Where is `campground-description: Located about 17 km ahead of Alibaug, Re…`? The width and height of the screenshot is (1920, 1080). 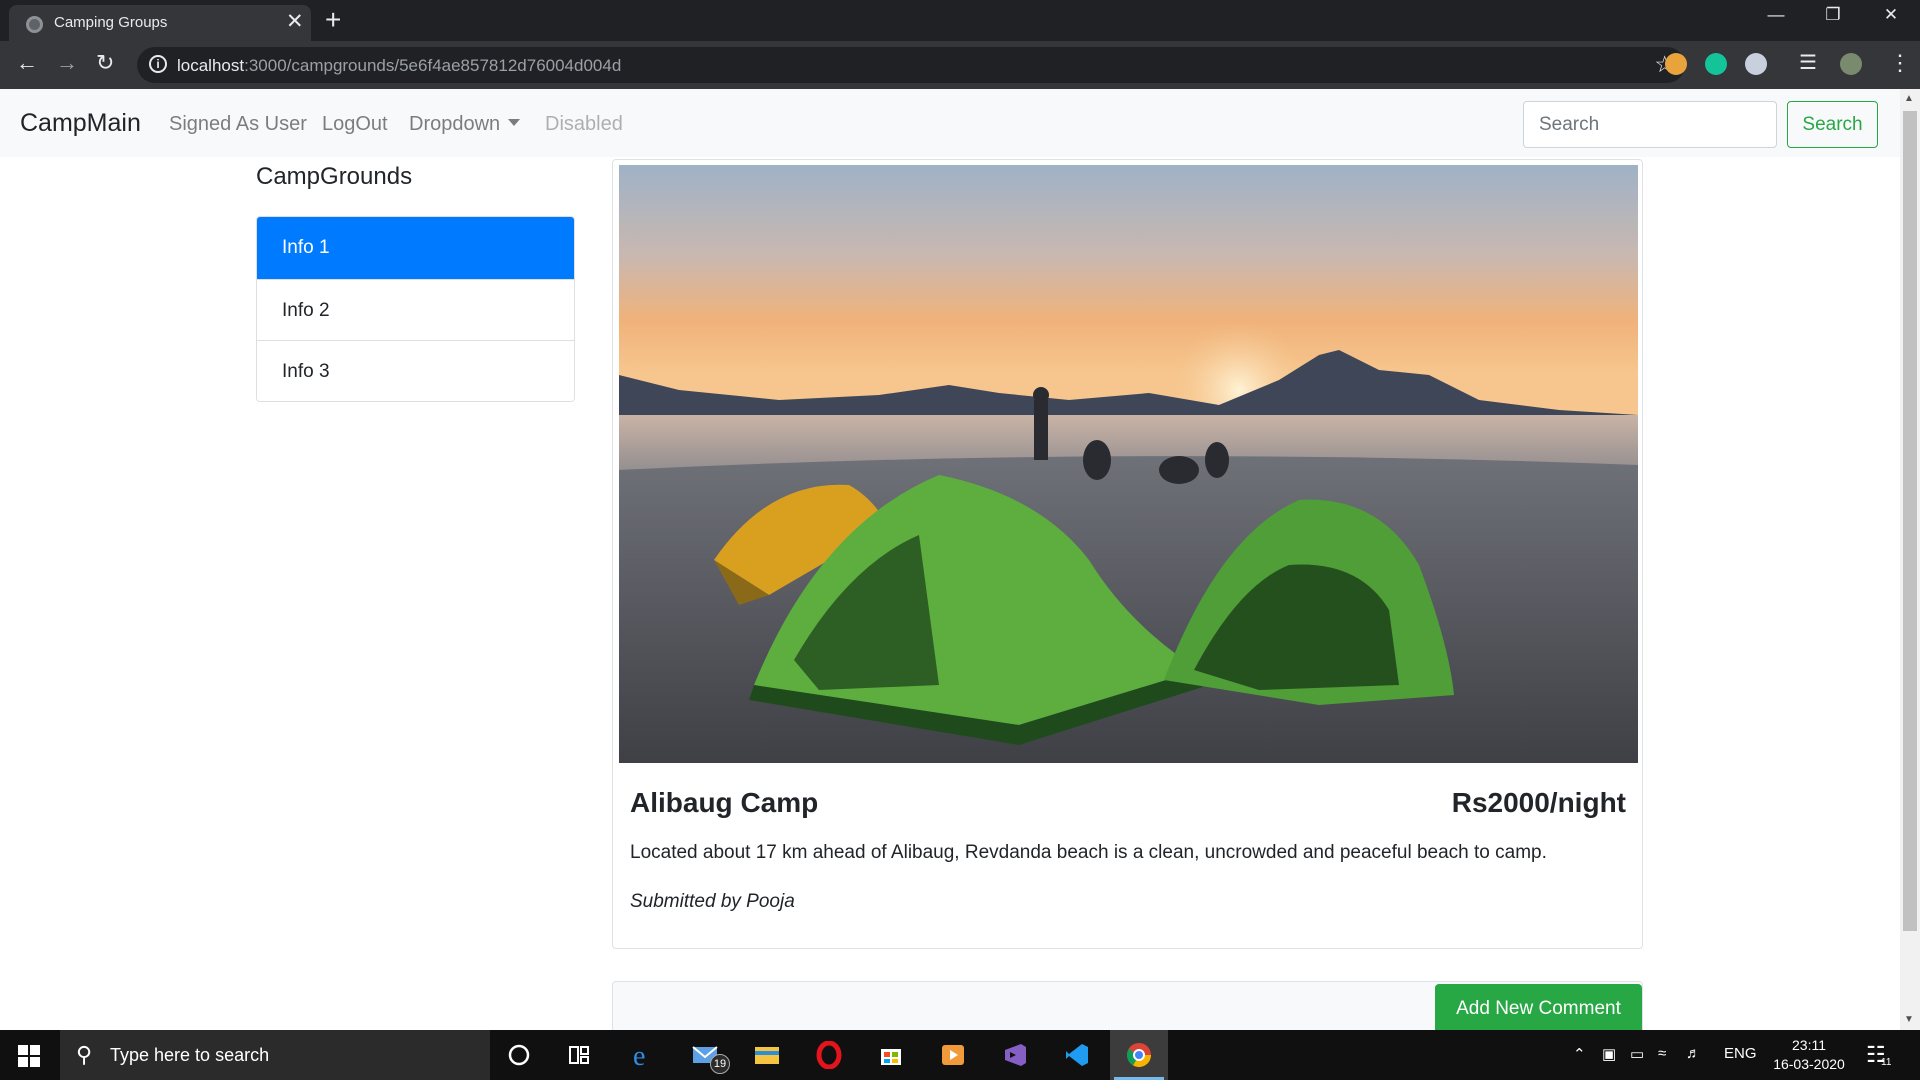
campground-description: Located about 17 km ahead of Alibaug, Re… is located at coordinates (1088, 852).